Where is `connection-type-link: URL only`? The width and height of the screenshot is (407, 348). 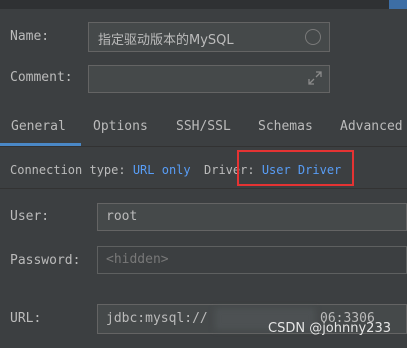
connection-type-link: URL only is located at coordinates (162, 170).